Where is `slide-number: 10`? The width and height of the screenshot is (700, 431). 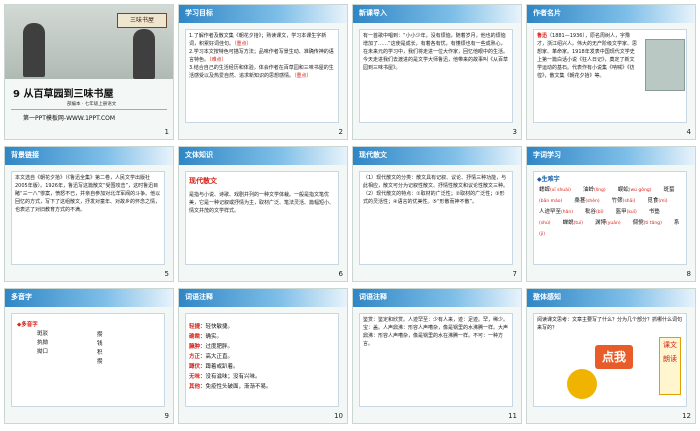
slide-number: 10 is located at coordinates (338, 416).